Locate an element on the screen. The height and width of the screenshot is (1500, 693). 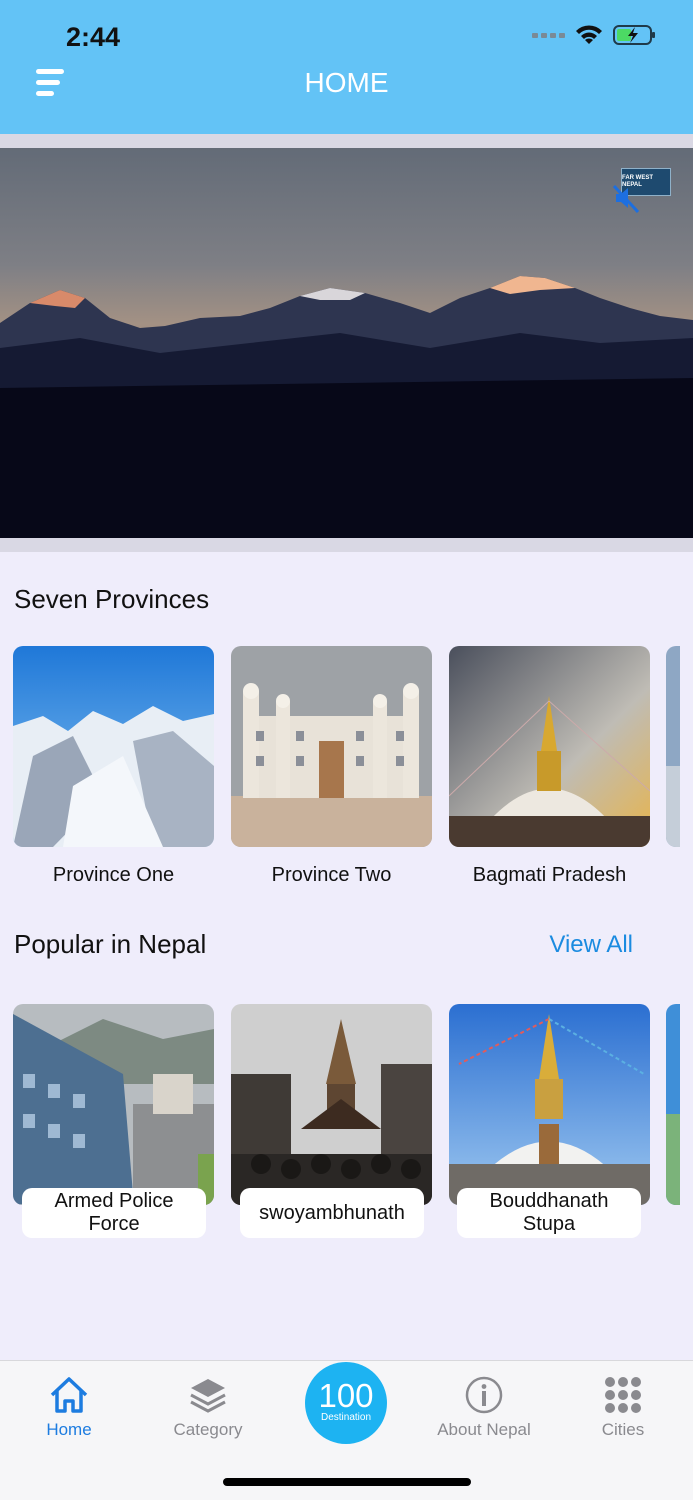
signal-icon is located at coordinates (548, 35).